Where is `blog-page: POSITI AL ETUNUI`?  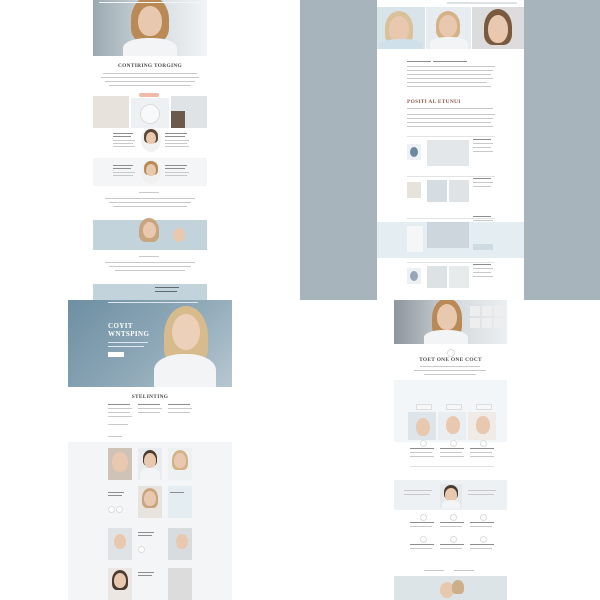 blog-page: POSITI AL ETUNUI is located at coordinates (450, 150).